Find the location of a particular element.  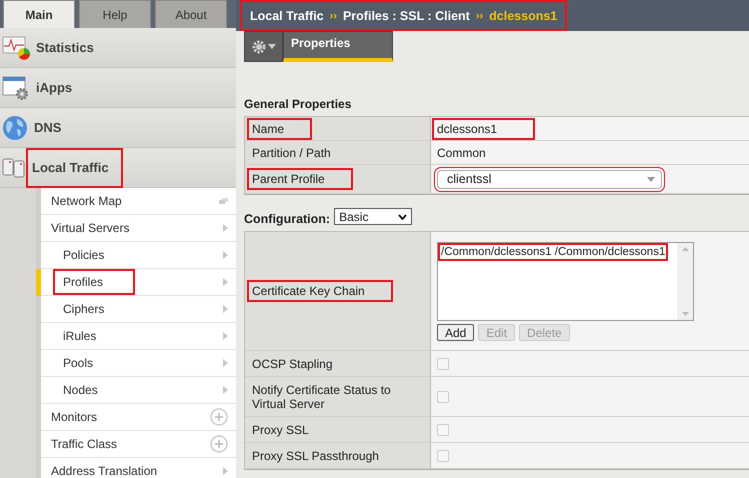

chain-button: Add is located at coordinates (455, 332).